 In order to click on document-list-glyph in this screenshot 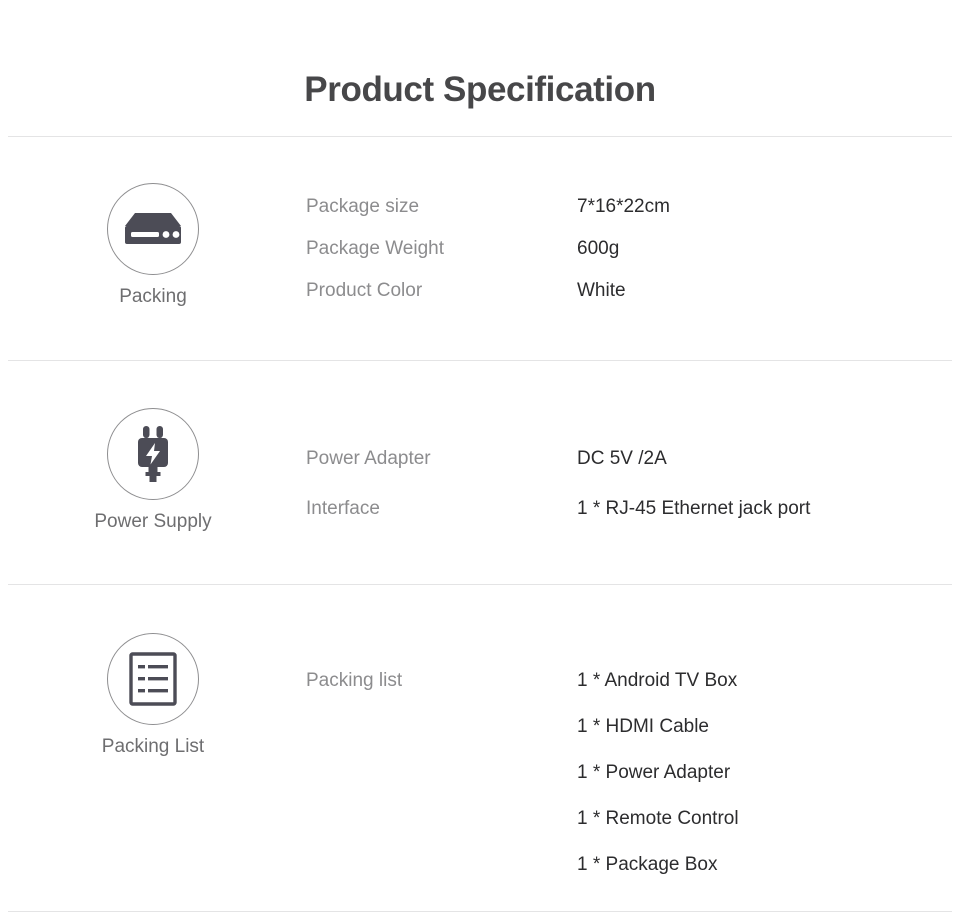, I will do `click(153, 679)`.